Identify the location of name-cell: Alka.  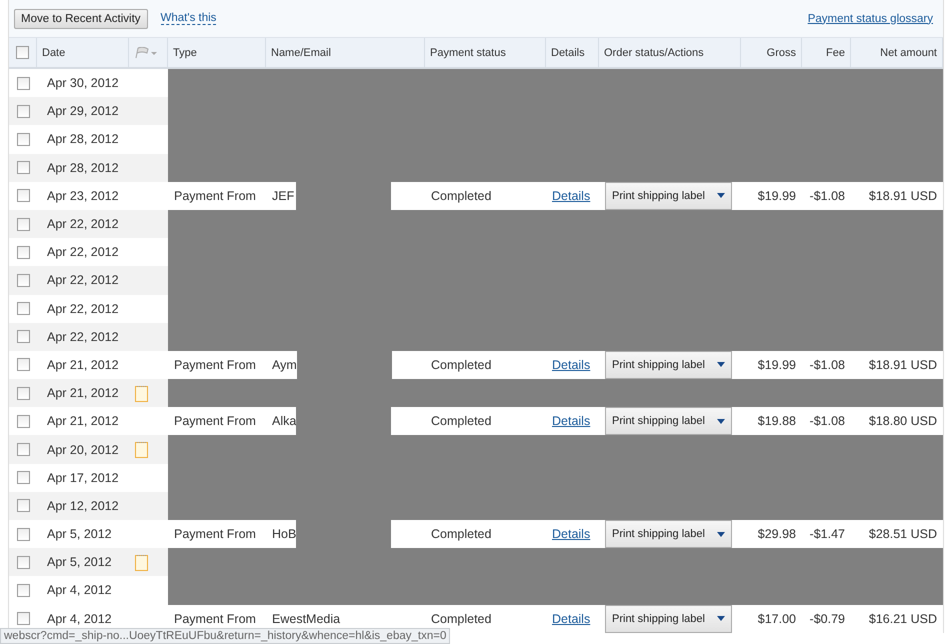
(284, 421).